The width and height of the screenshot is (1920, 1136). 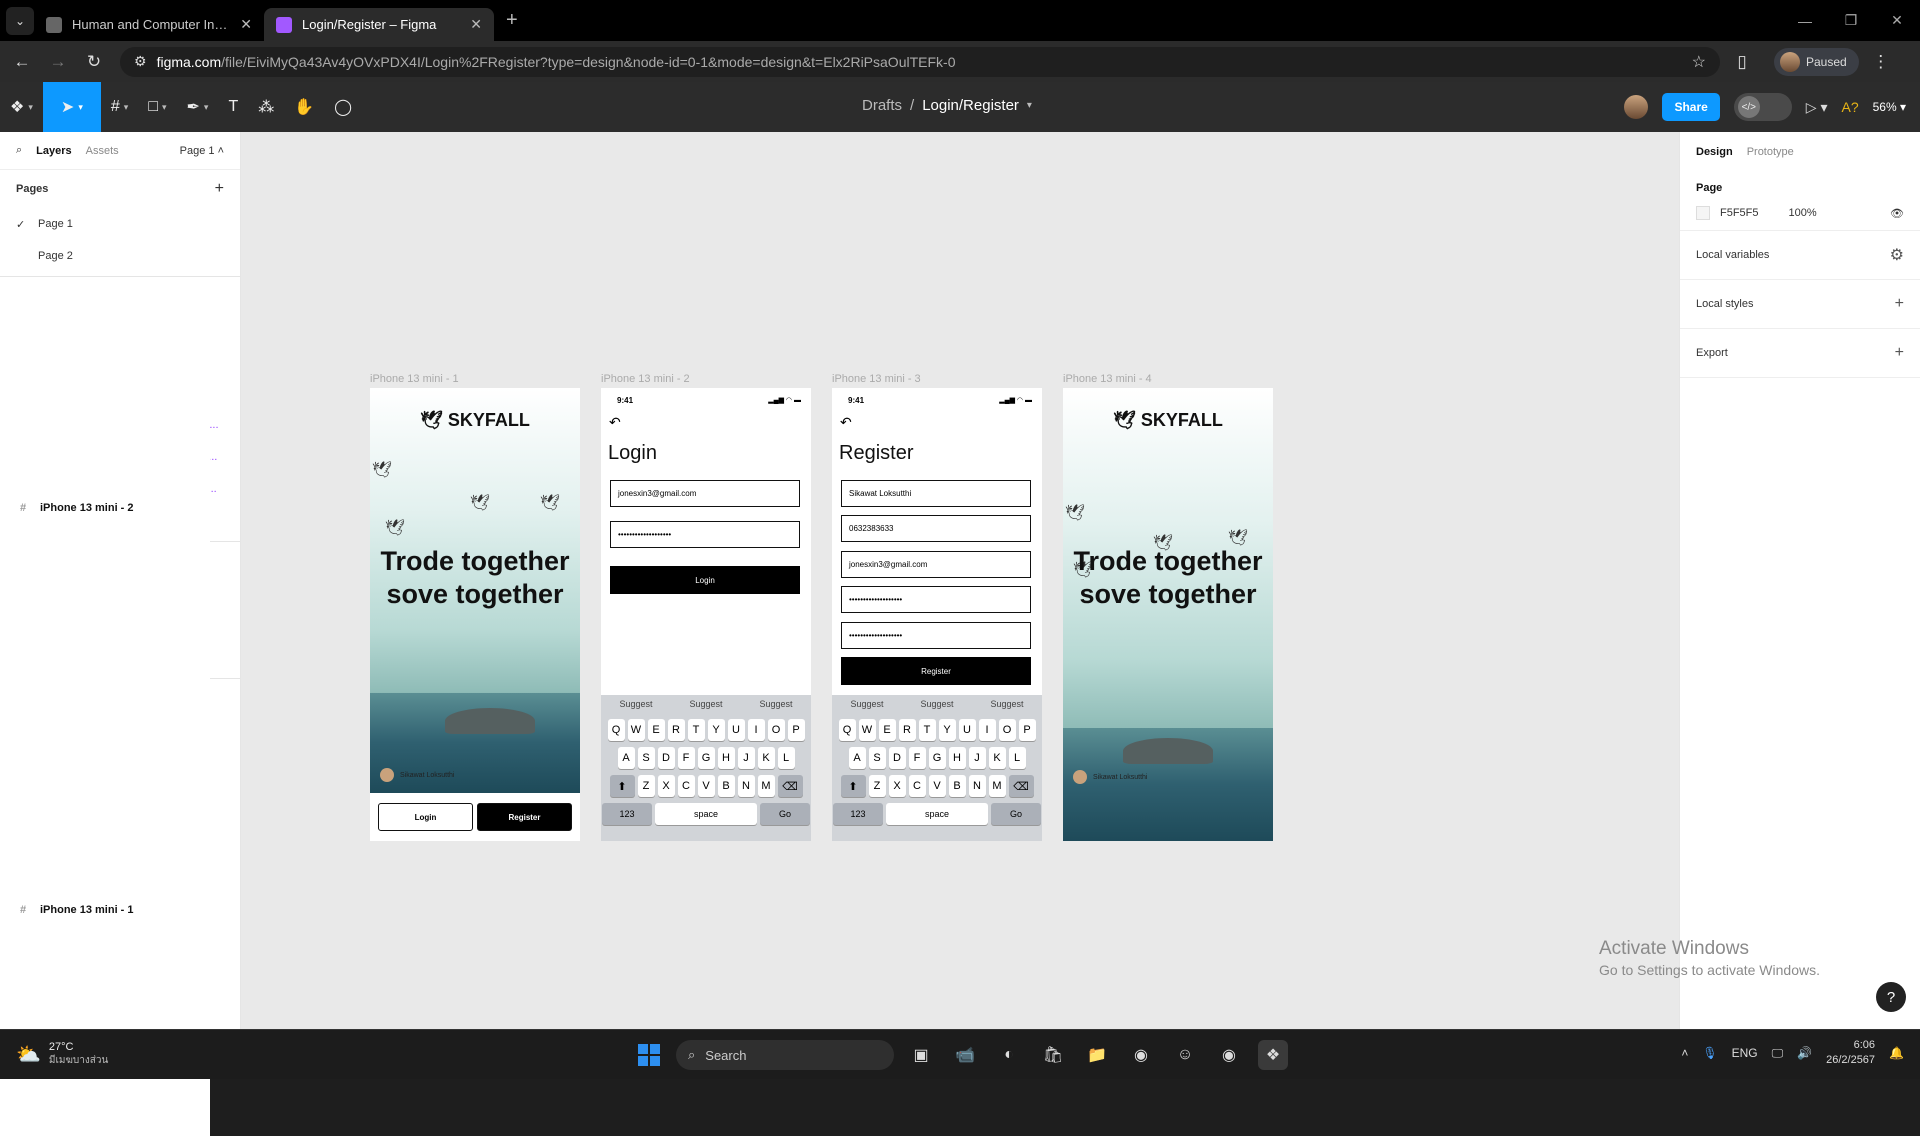 What do you see at coordinates (1016, 814) in the screenshot?
I see `go-key: Go` at bounding box center [1016, 814].